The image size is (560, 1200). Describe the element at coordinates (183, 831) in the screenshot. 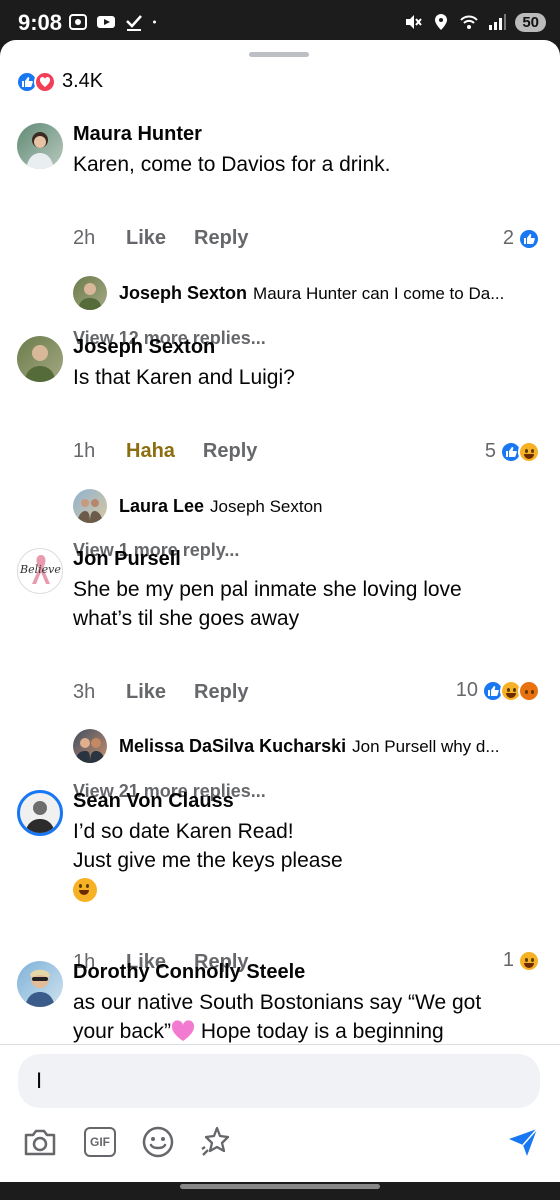

I see `comment-text-line: I’d so date Karen Read!` at that location.